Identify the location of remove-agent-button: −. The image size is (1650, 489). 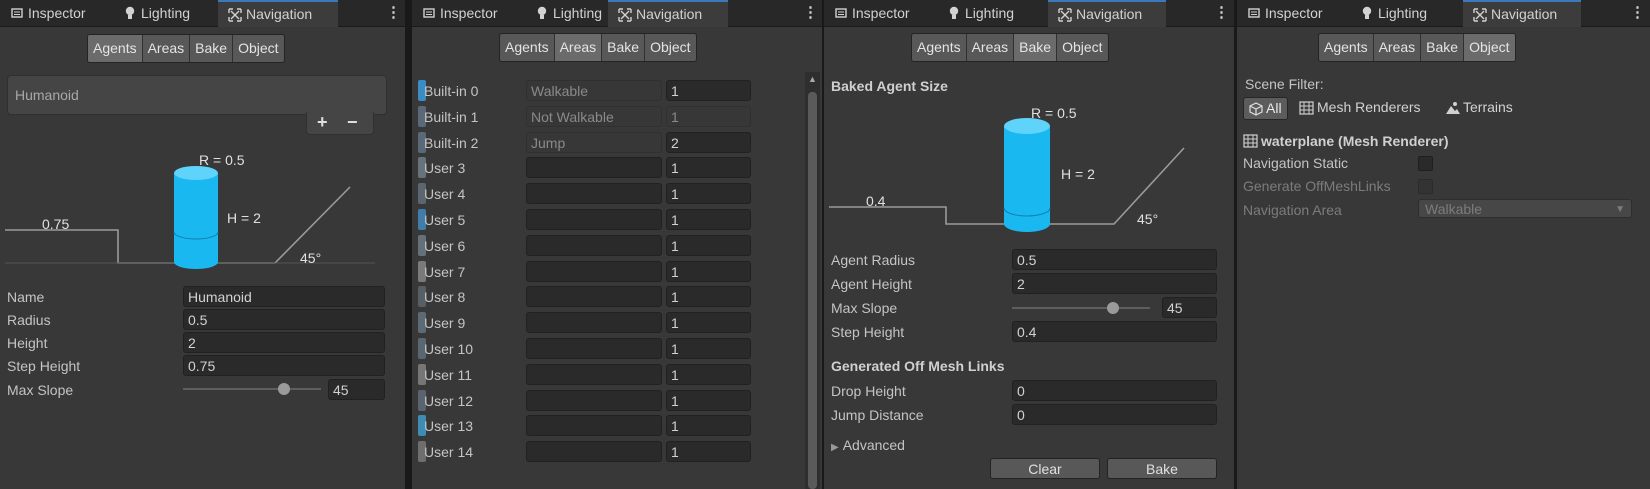
(352, 122).